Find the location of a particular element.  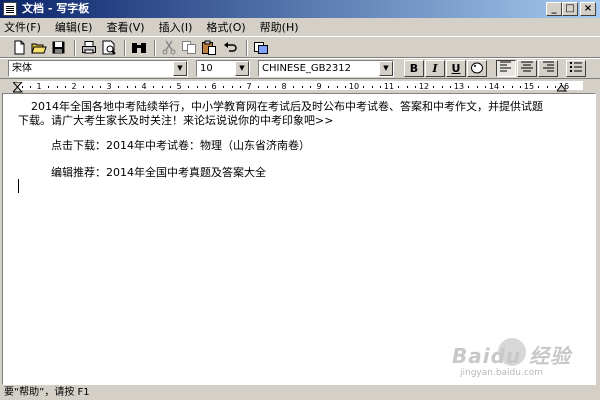

ruler-number: 3 is located at coordinates (109, 86).